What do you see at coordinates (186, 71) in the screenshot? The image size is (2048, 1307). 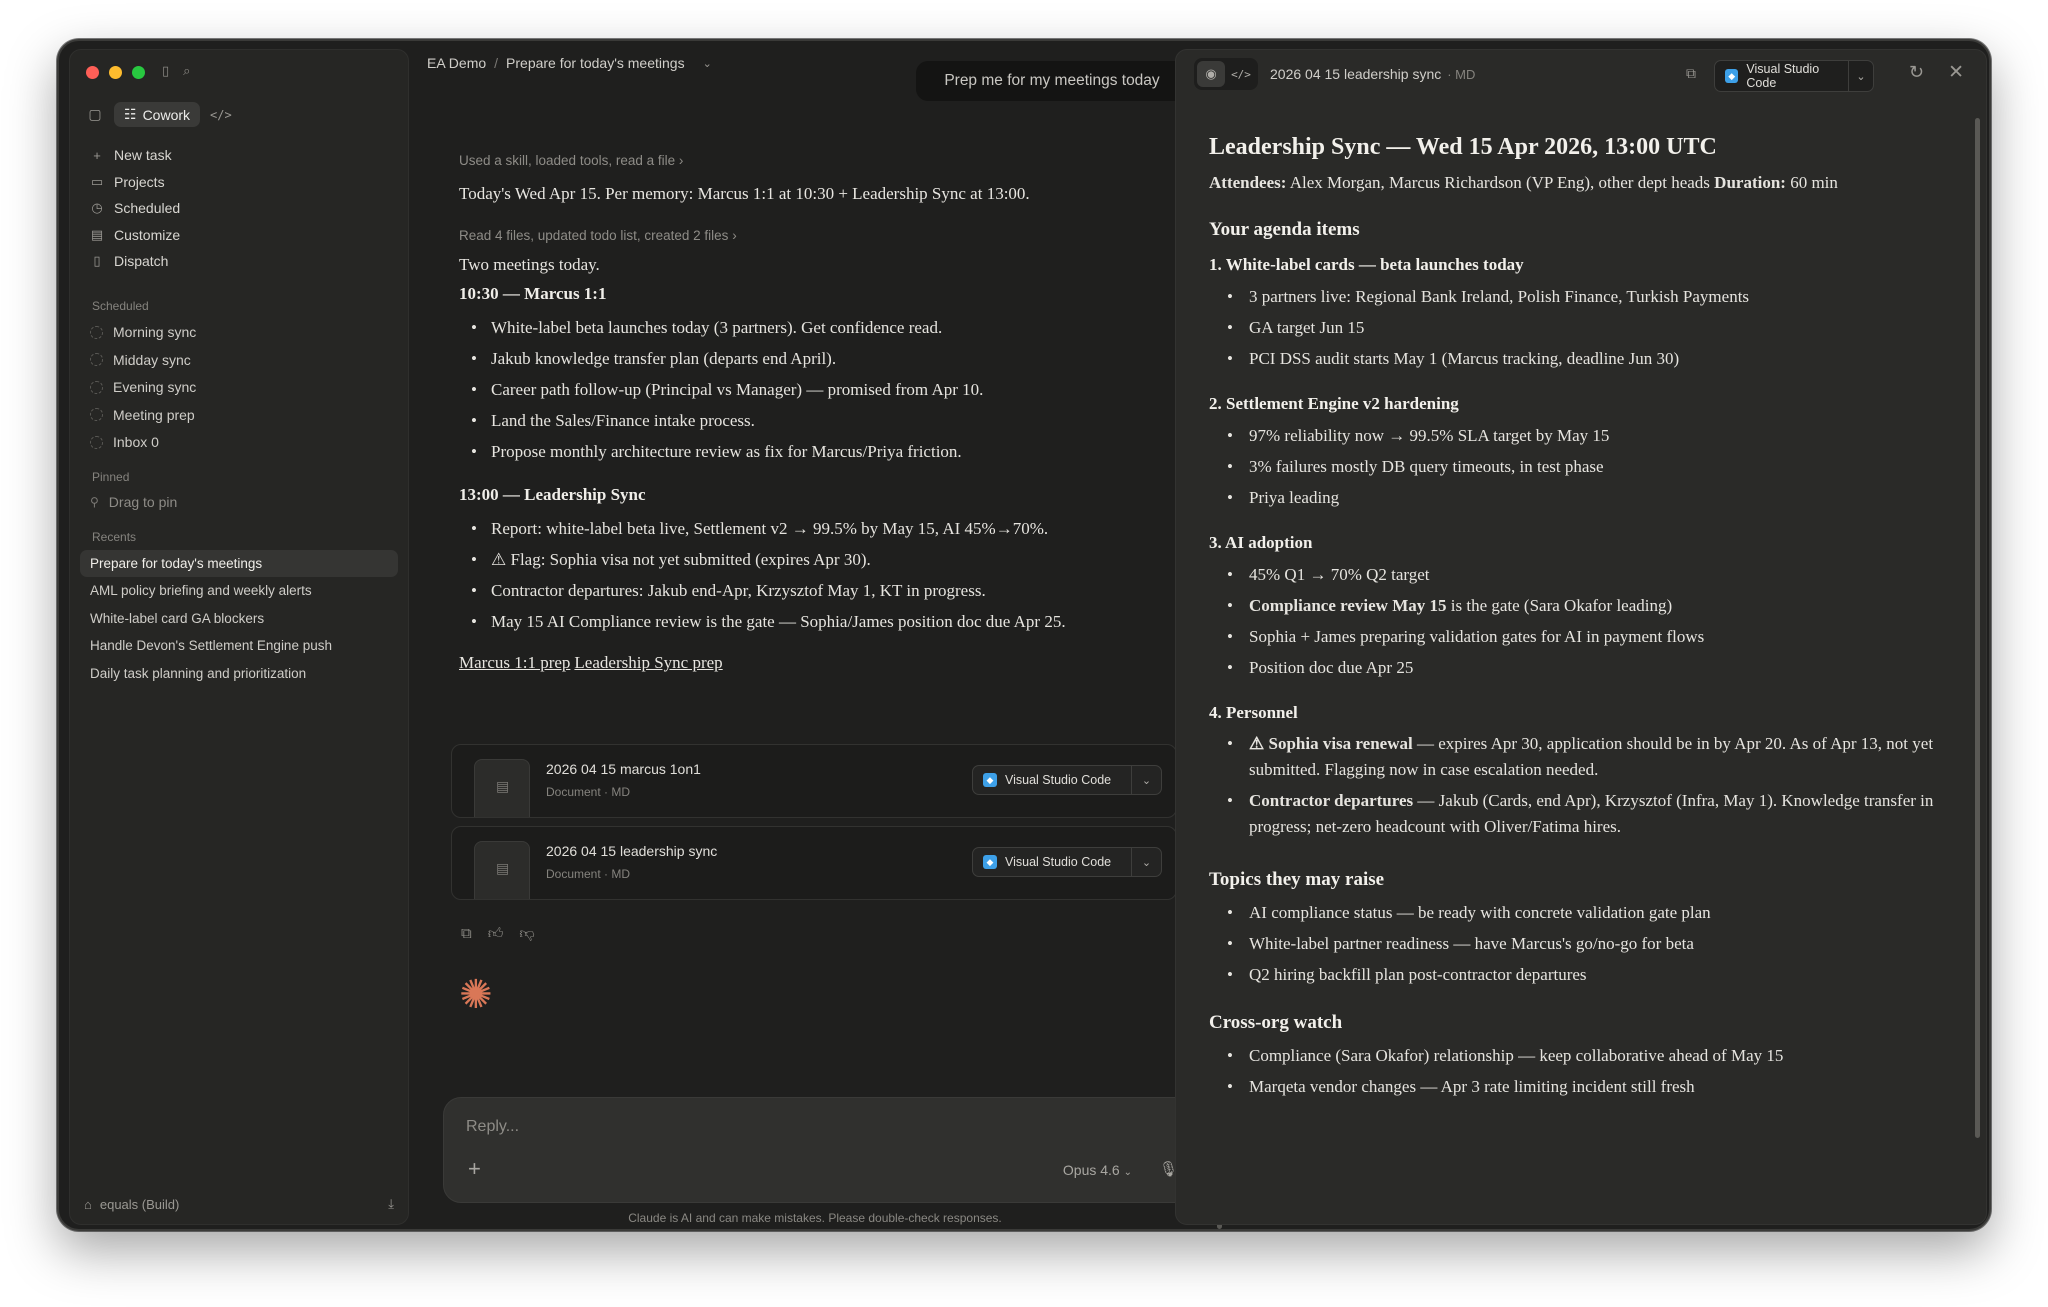 I see `search-icon: ⌕` at bounding box center [186, 71].